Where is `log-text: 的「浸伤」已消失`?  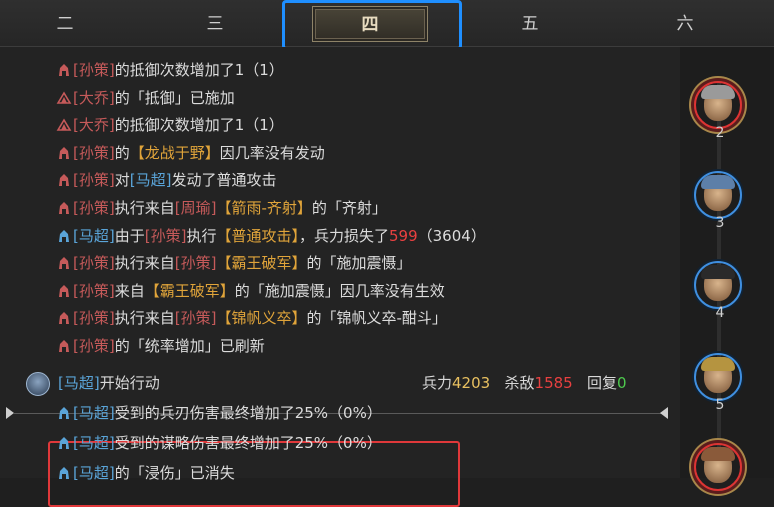
log-text: 的「浸伤」已消失 is located at coordinates (174, 473).